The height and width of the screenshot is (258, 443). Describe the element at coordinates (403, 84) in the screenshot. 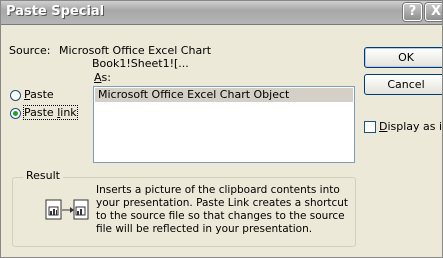

I see `cancel-button: Cancel` at that location.